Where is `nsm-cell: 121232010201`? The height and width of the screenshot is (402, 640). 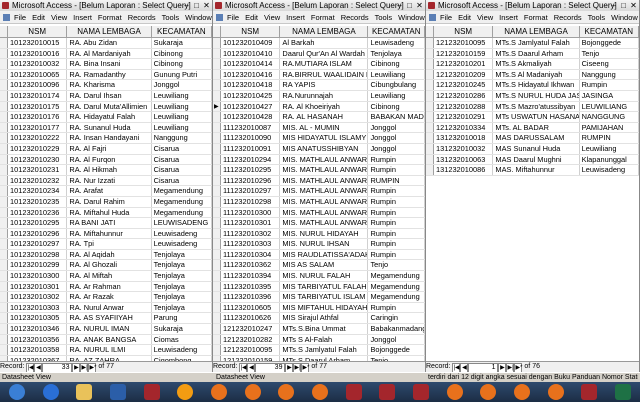
nsm-cell: 121232010201 is located at coordinates (464, 64).